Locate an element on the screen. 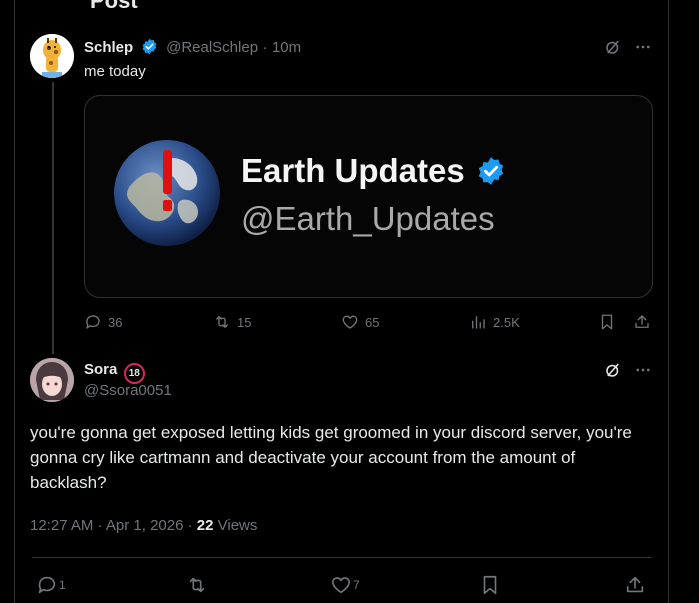 The width and height of the screenshot is (699, 603). verified-badge-icon is located at coordinates (149, 46).